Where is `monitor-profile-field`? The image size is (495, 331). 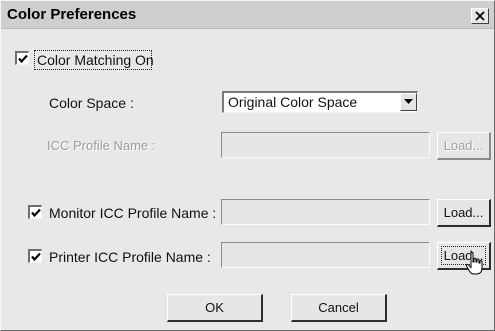 monitor-profile-field is located at coordinates (325, 212).